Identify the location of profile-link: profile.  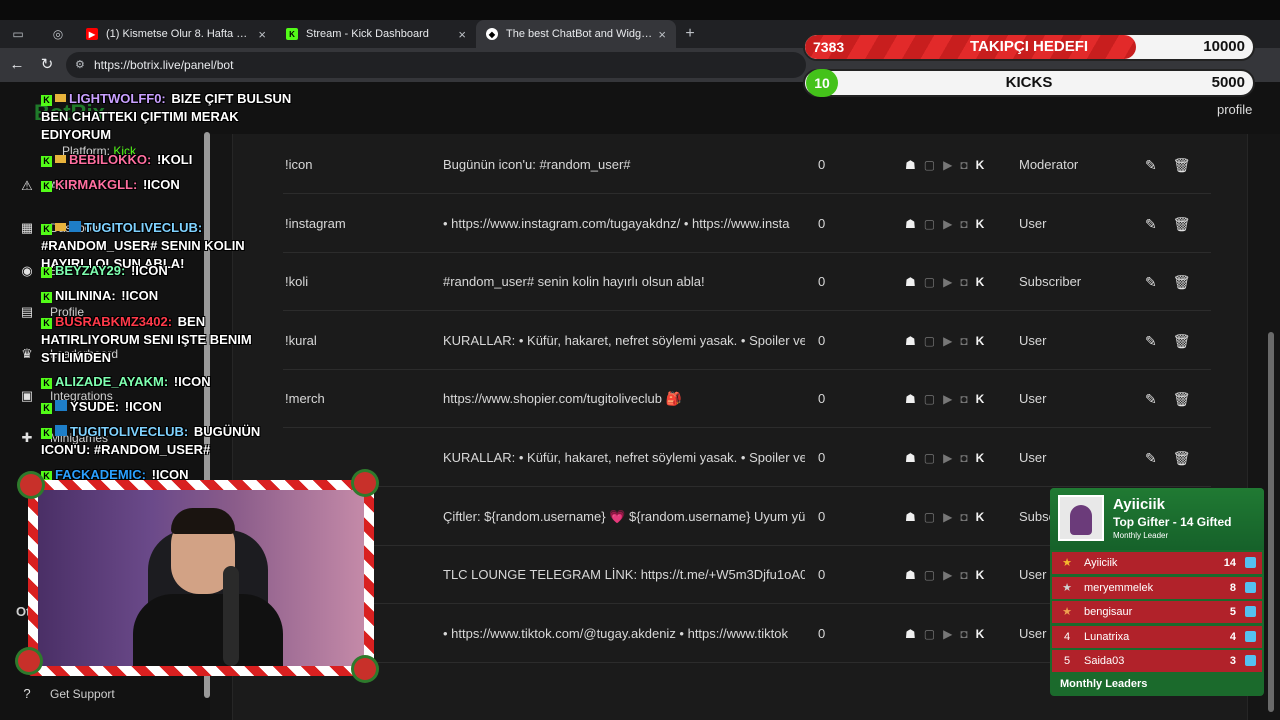
(1234, 109).